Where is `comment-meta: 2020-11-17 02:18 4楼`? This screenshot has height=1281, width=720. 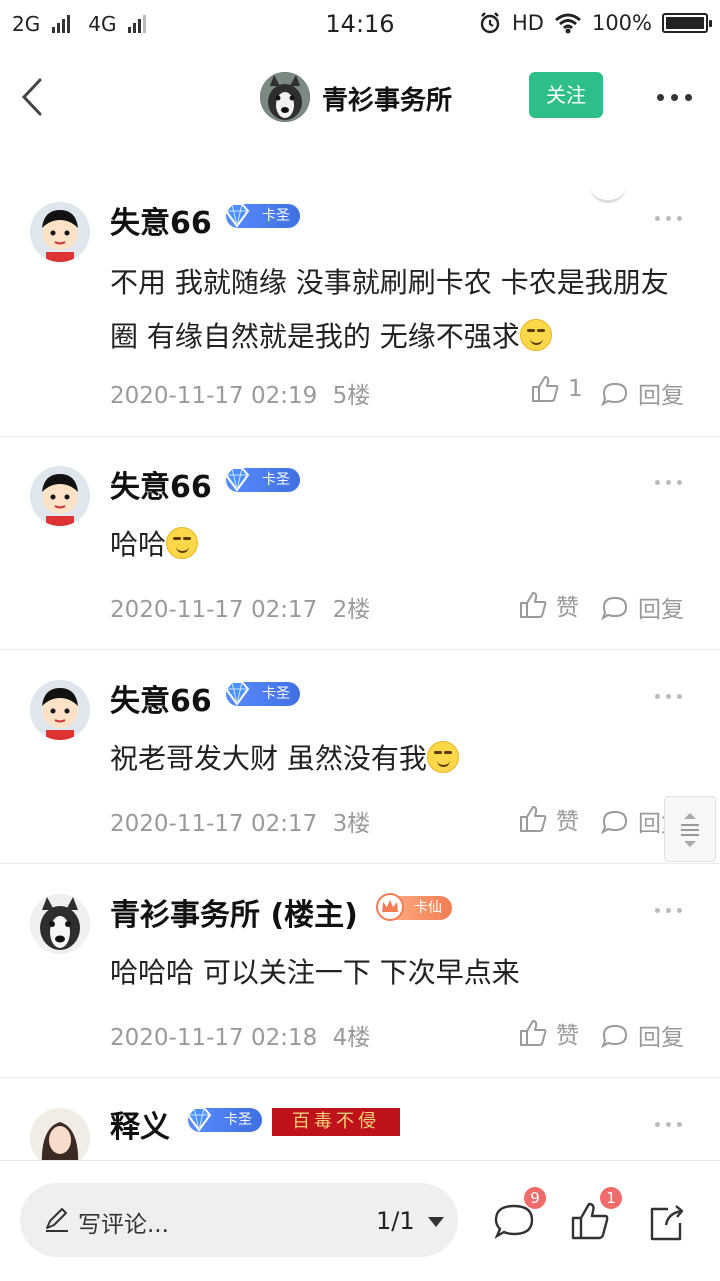
comment-meta: 2020-11-17 02:18 4楼 is located at coordinates (240, 1035).